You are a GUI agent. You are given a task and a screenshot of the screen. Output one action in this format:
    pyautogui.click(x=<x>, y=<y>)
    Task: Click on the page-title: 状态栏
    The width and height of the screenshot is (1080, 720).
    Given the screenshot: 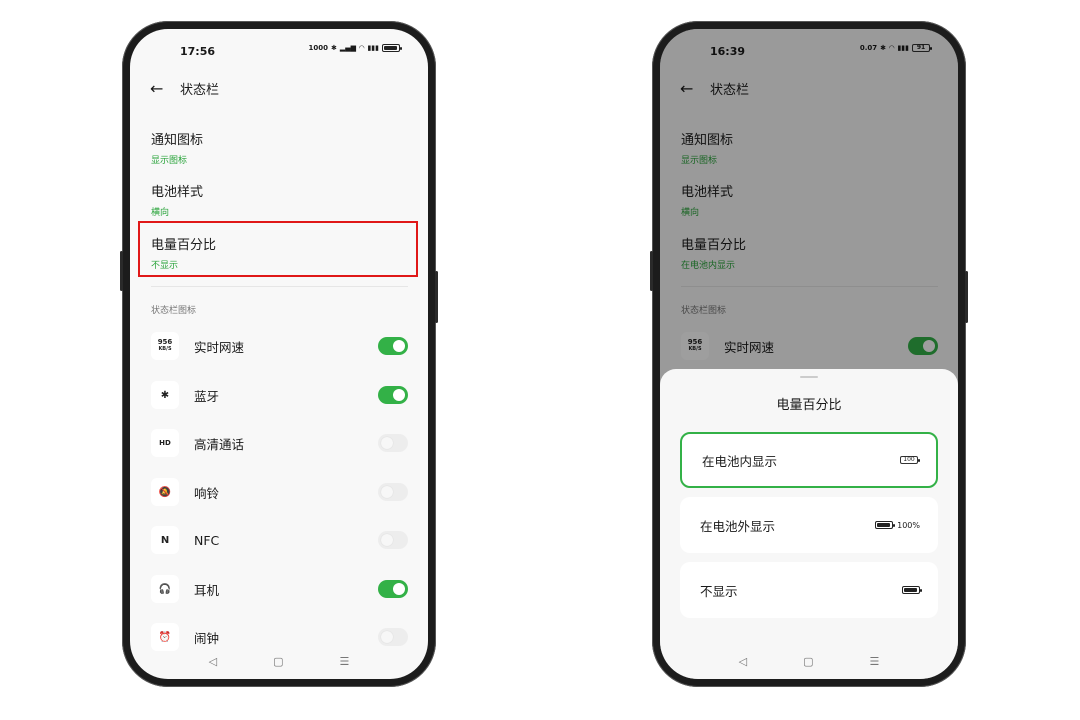 What is the action you would take?
    pyautogui.click(x=200, y=90)
    